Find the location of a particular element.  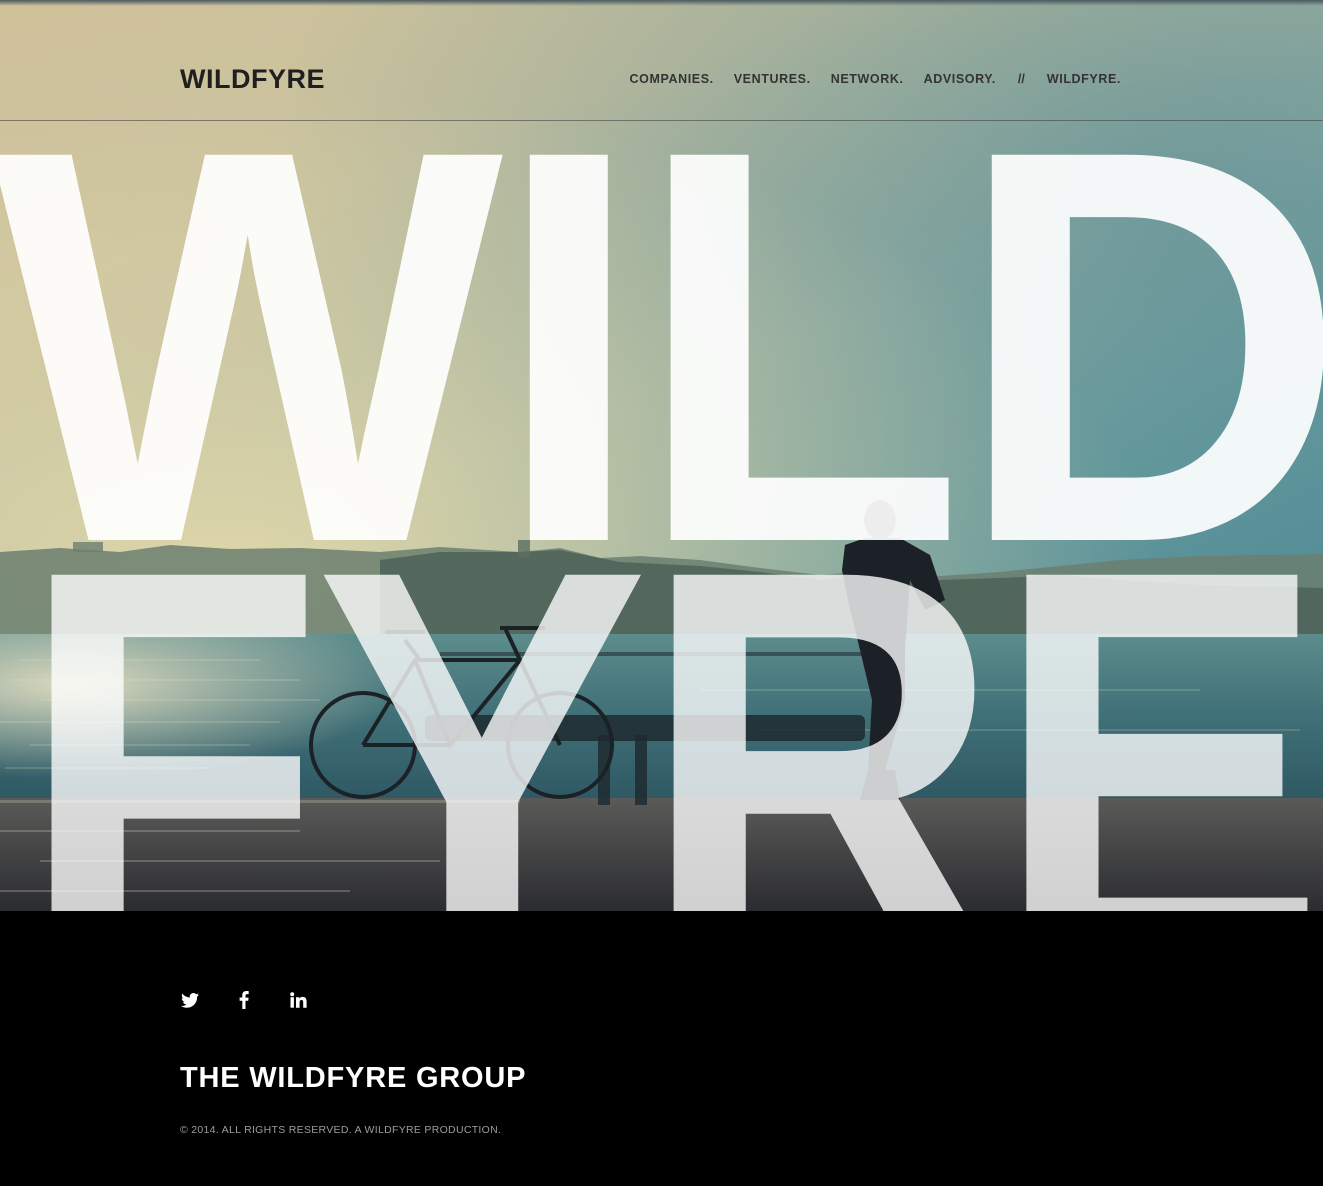

group-title: THE WILDFYRE GROUP is located at coordinates (353, 1078).